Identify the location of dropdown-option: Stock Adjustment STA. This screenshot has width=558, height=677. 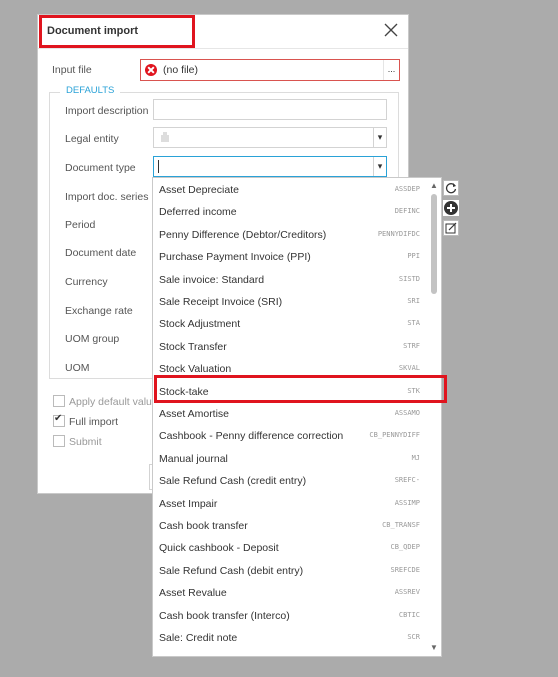
(289, 324).